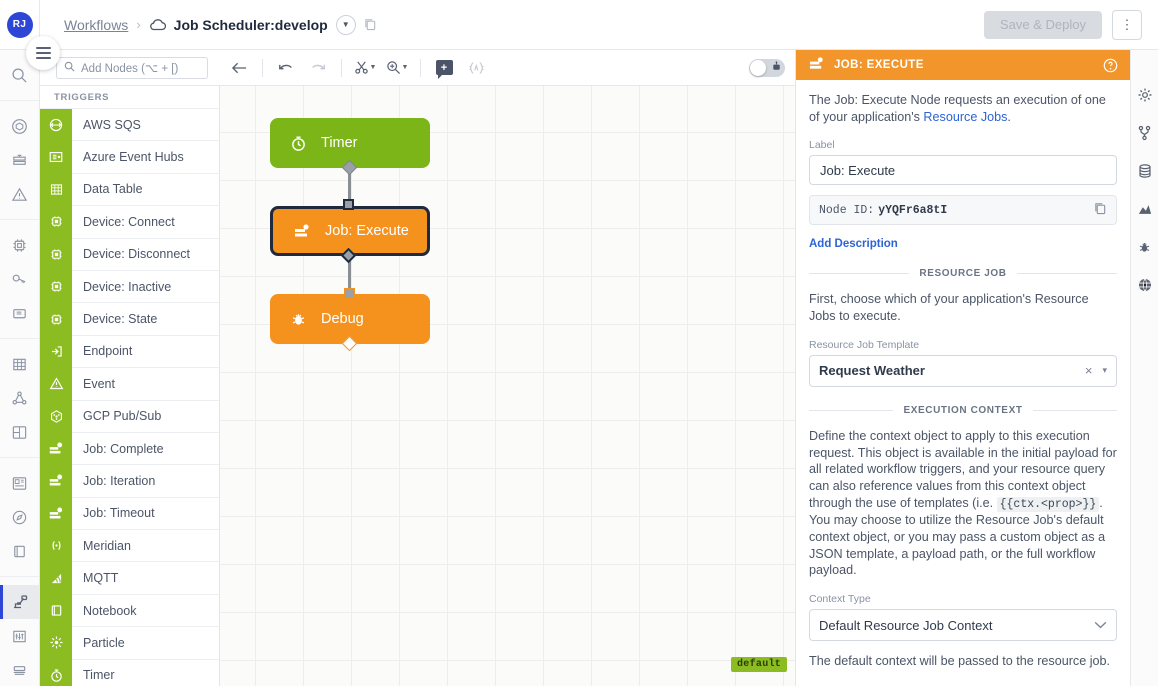 Image resolution: width=1158 pixels, height=686 pixels. Describe the element at coordinates (963, 370) in the screenshot. I see `resource-job-template-select: Request Weather × ▾` at that location.